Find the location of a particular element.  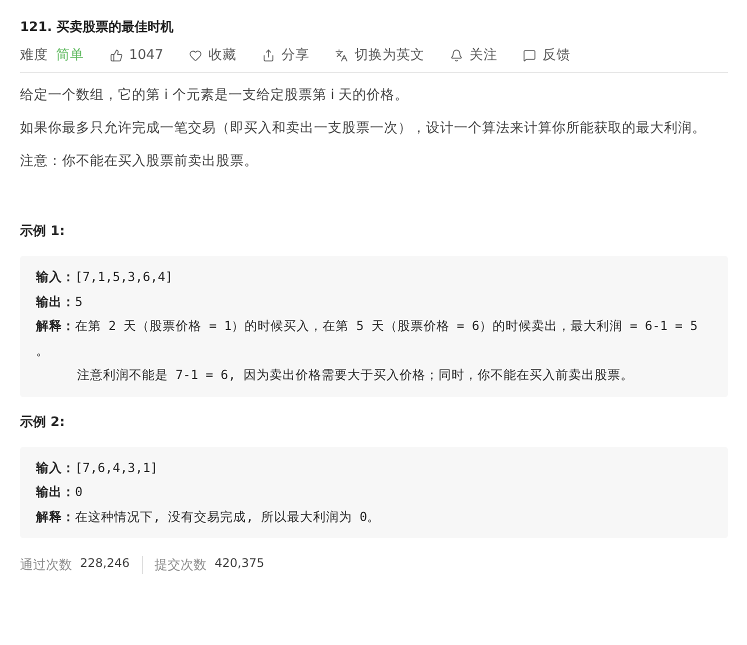

difficulty-label: 难度 is located at coordinates (34, 55).